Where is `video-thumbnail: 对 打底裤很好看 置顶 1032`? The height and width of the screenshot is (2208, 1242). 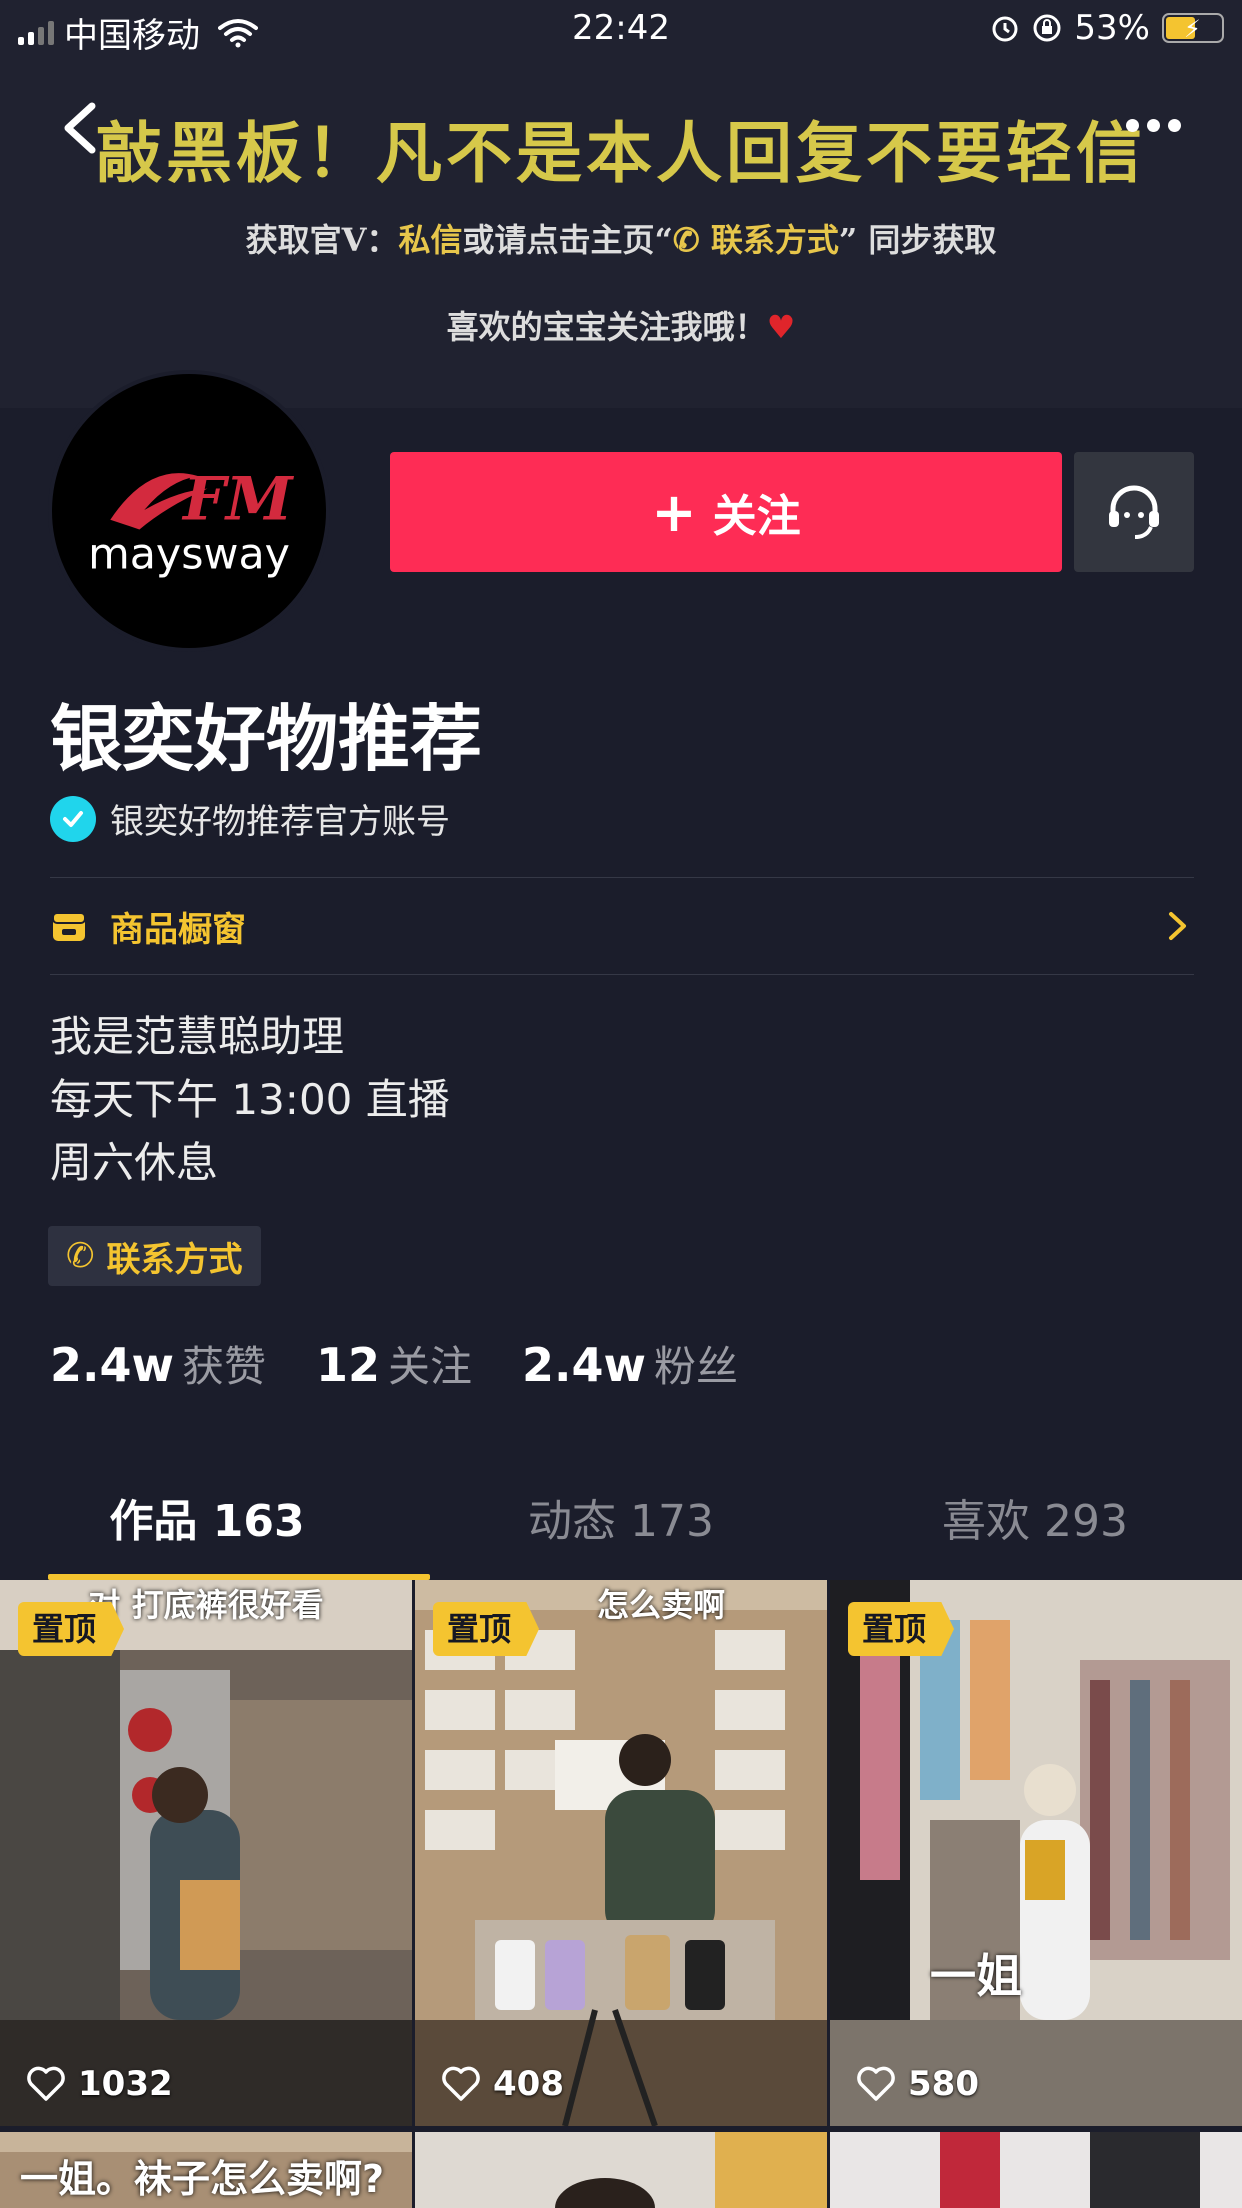 video-thumbnail: 对 打底裤很好看 置顶 1032 is located at coordinates (206, 1853).